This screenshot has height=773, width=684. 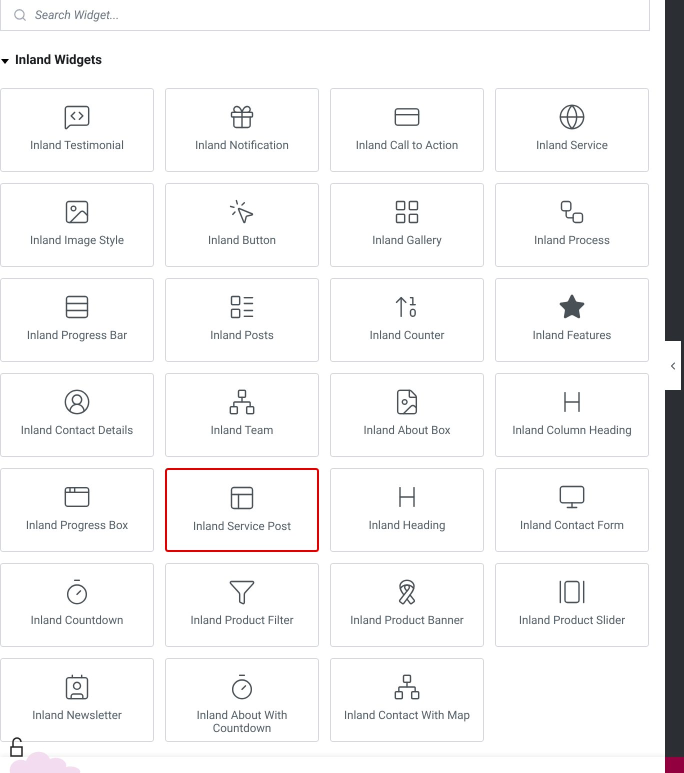 I want to click on widget-label: Inland Process, so click(x=572, y=240).